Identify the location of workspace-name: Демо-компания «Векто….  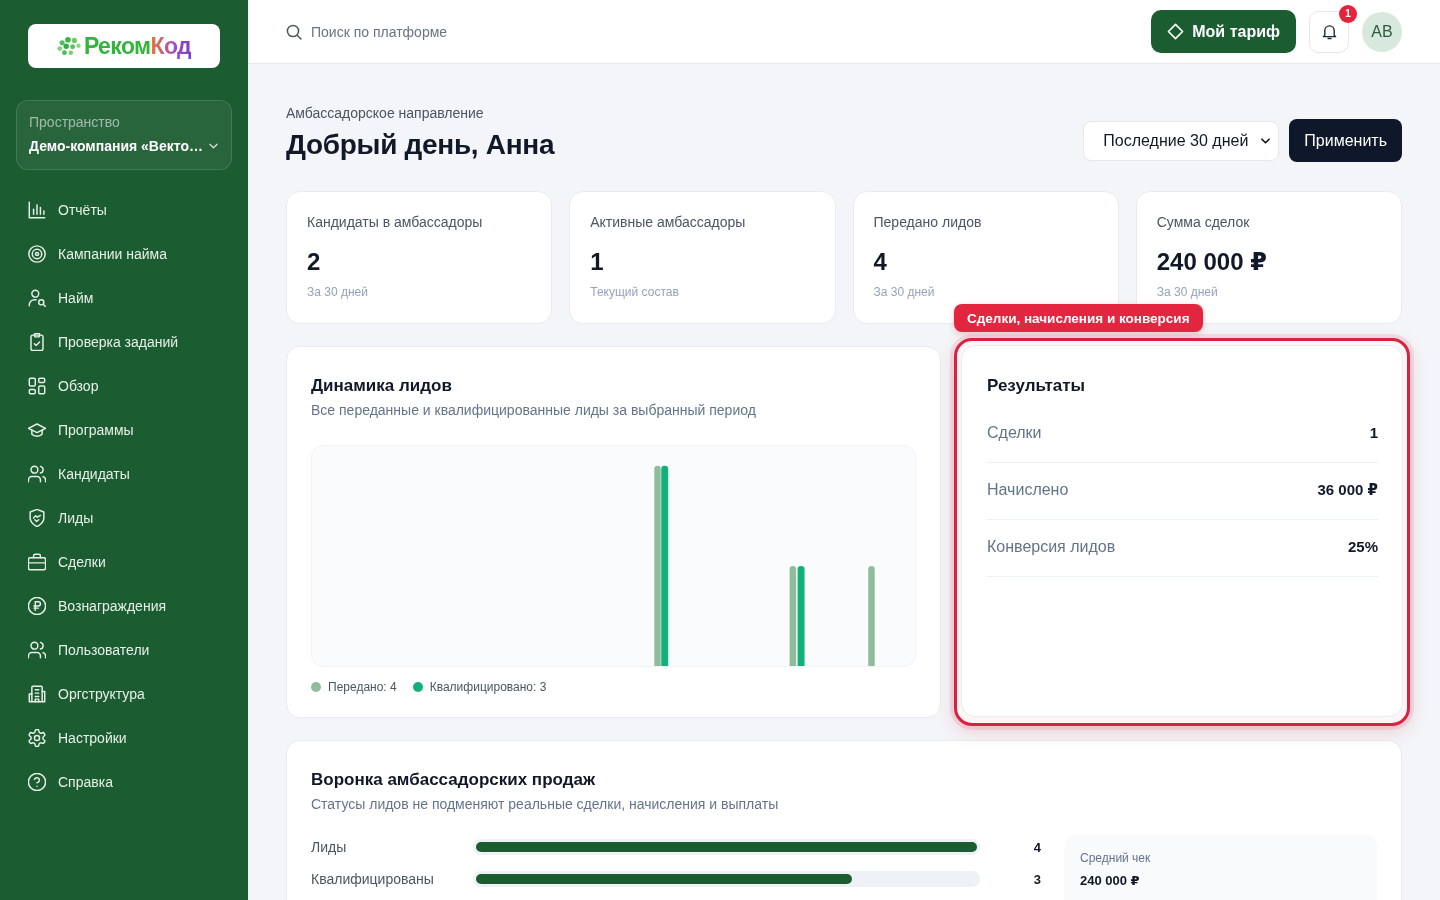
(116, 146).